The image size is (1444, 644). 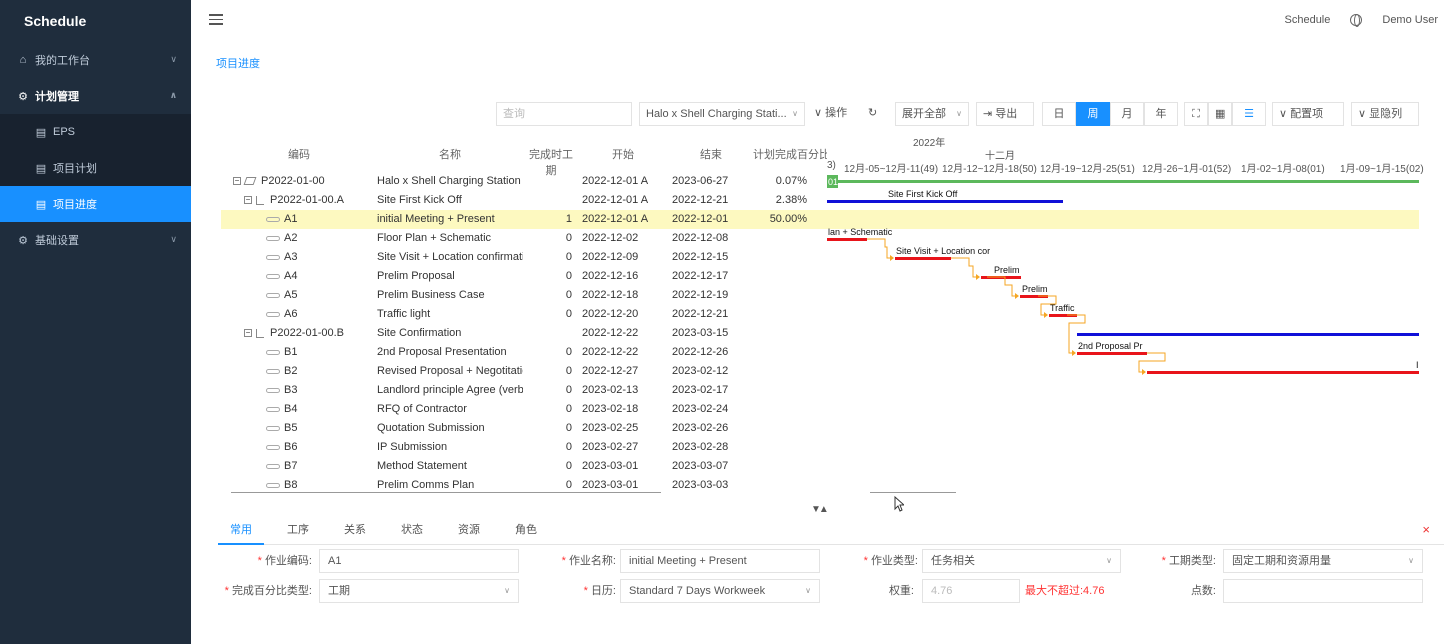 What do you see at coordinates (711, 154) in the screenshot?
I see `col-header-end: 结束` at bounding box center [711, 154].